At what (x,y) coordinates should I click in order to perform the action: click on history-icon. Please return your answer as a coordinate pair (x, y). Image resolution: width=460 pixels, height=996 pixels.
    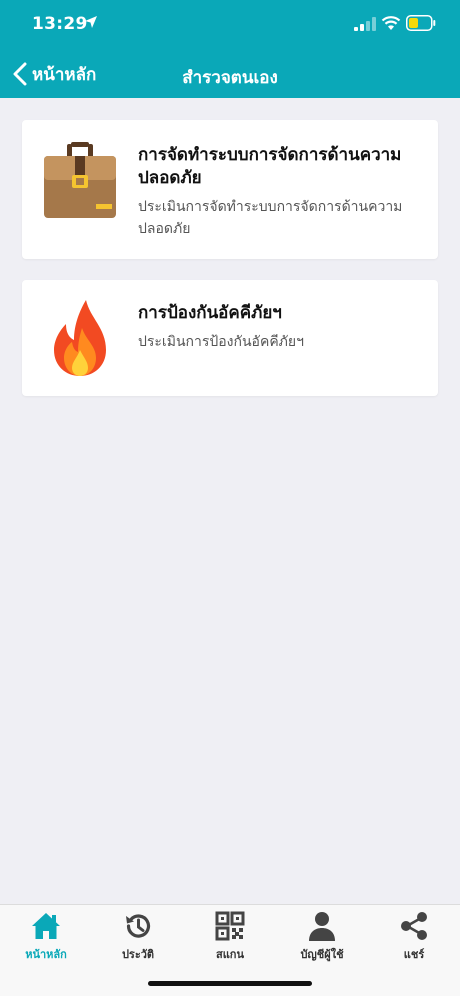
    Looking at the image, I should click on (138, 926).